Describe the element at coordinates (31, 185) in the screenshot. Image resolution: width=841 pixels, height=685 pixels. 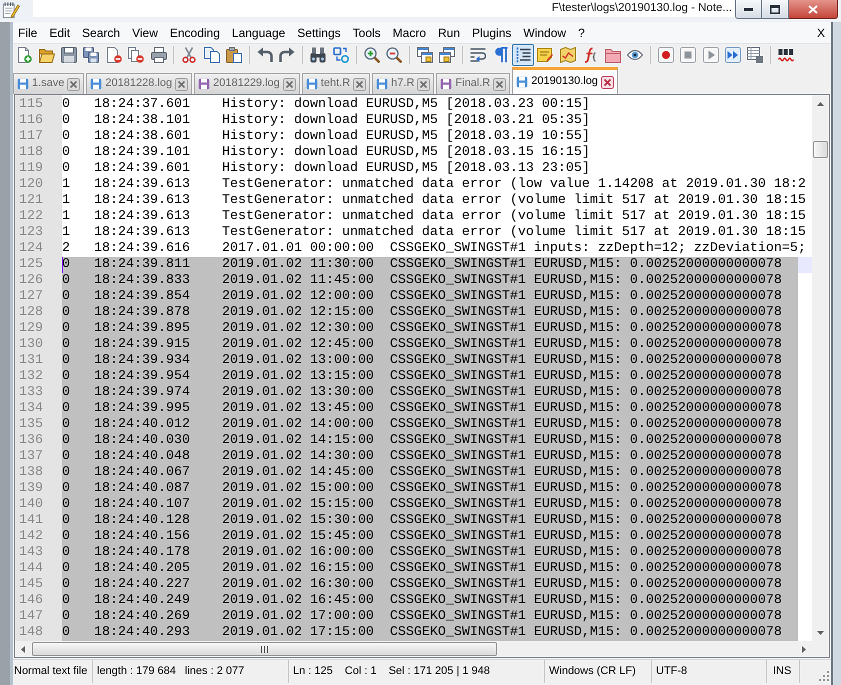
I see `line-number: 120` at that location.